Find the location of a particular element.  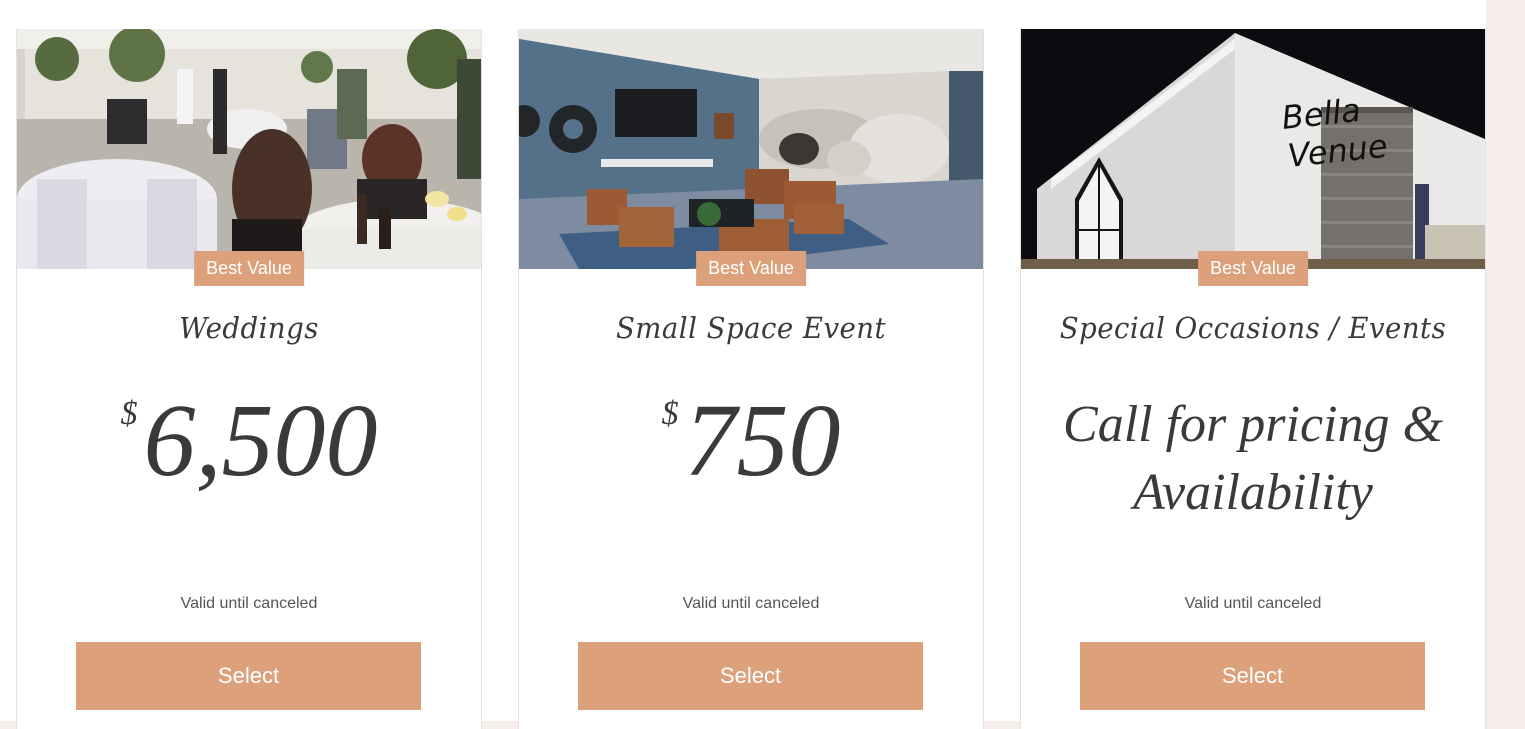

plan-price: $750 is located at coordinates (751, 441).